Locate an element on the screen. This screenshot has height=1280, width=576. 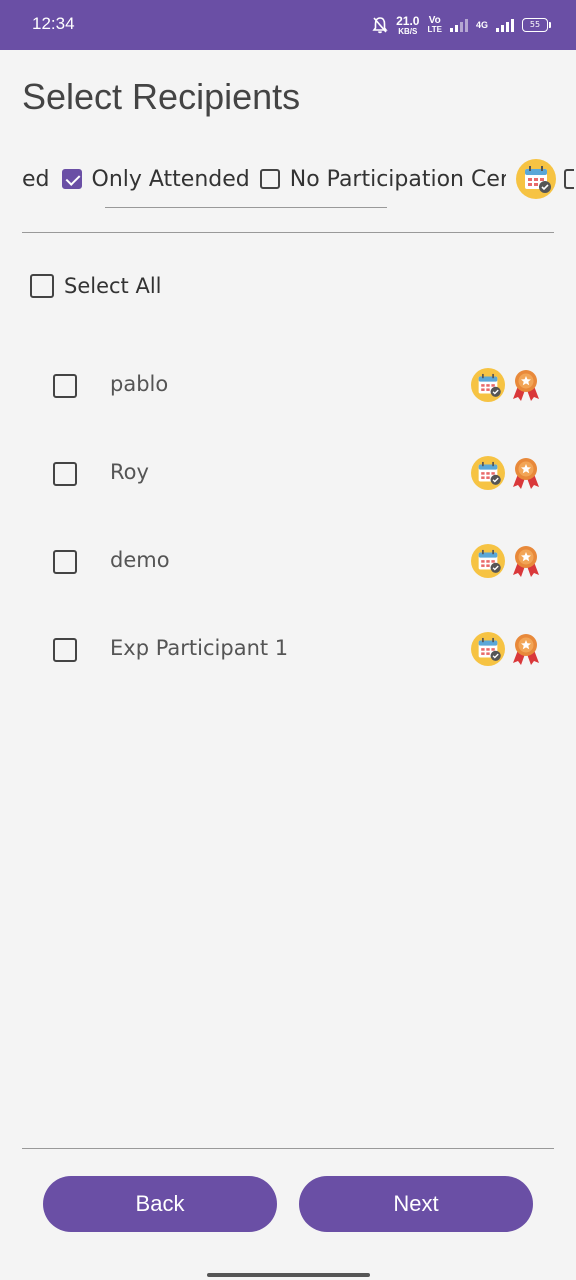
recipient-name: demo is located at coordinates (140, 560).